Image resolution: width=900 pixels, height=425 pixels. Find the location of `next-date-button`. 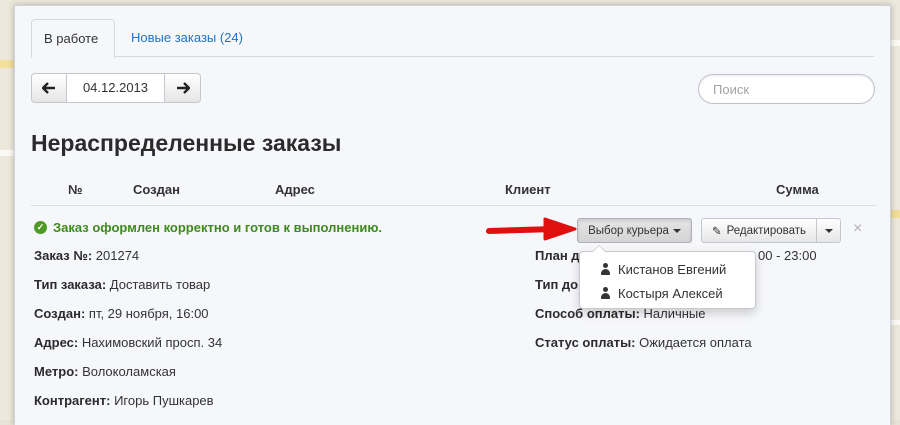

next-date-button is located at coordinates (183, 88).